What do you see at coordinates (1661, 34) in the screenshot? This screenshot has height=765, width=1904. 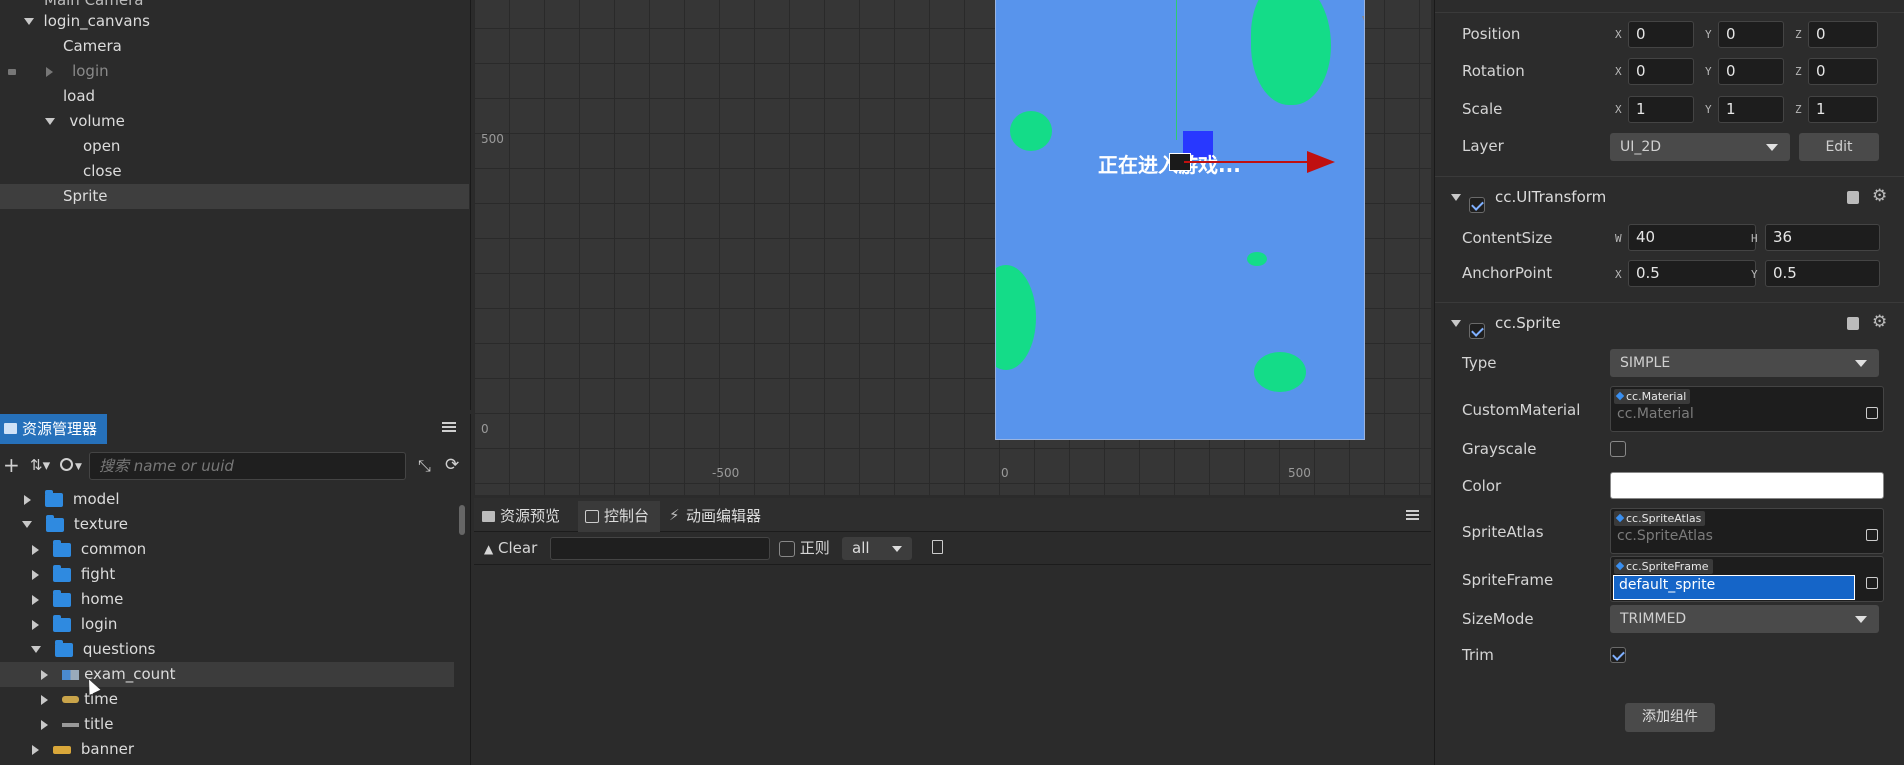 I see `position-x-input: 0` at bounding box center [1661, 34].